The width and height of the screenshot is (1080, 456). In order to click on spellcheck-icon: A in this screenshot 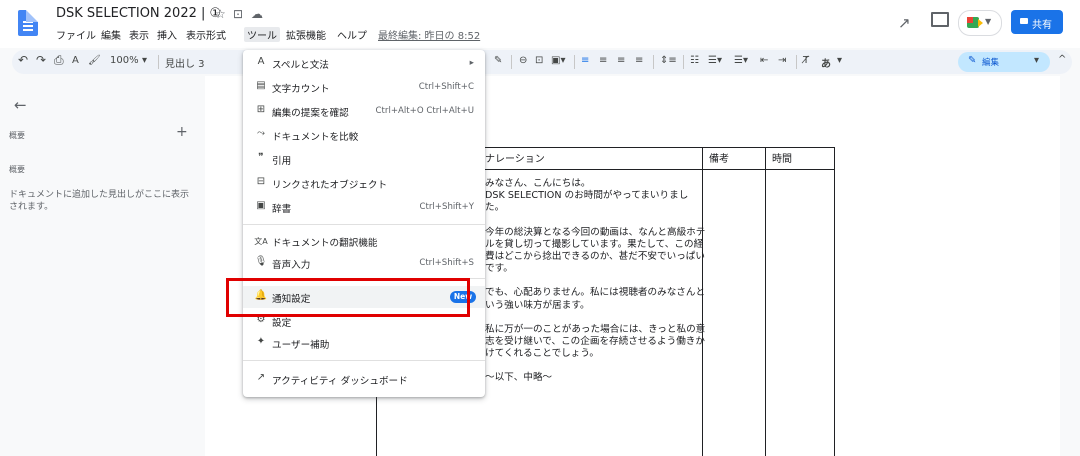, I will do `click(75, 60)`.